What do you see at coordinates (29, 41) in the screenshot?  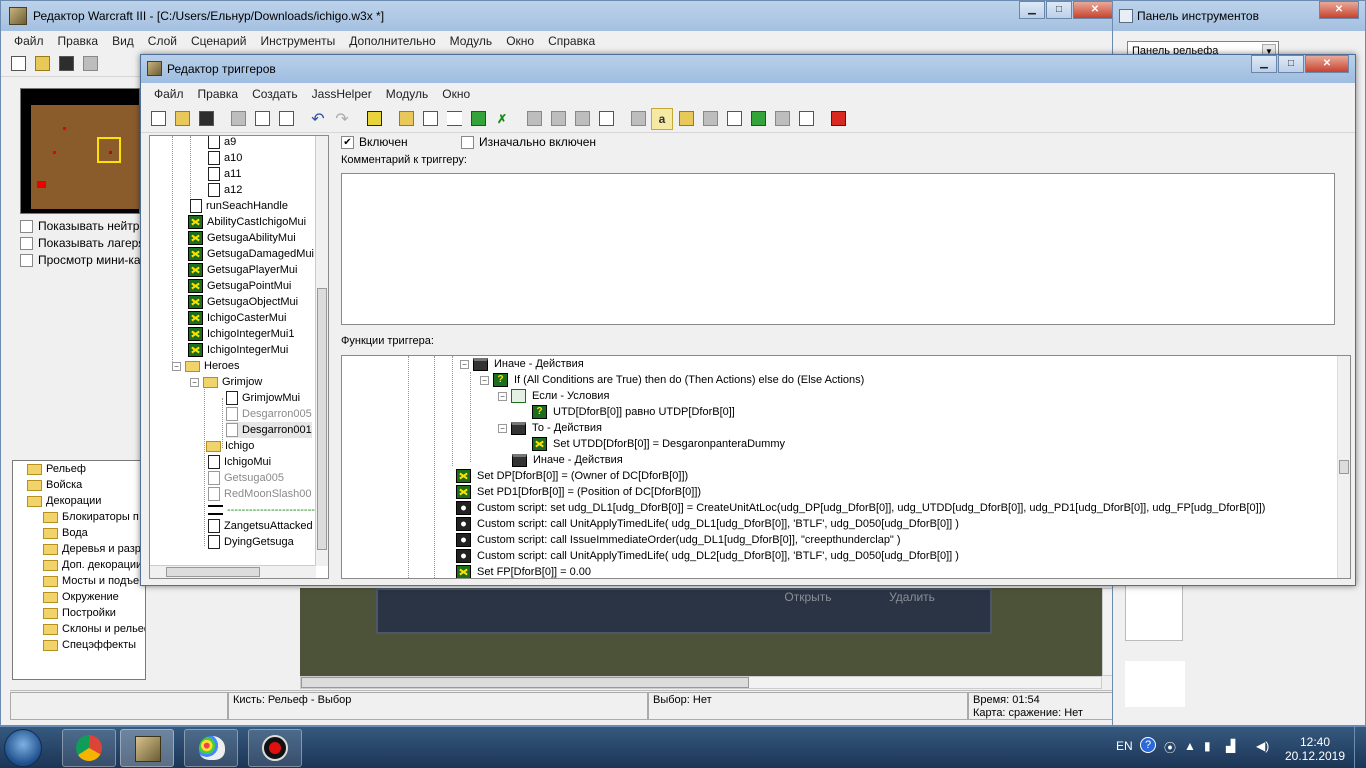 I see `menu-file: Файл` at bounding box center [29, 41].